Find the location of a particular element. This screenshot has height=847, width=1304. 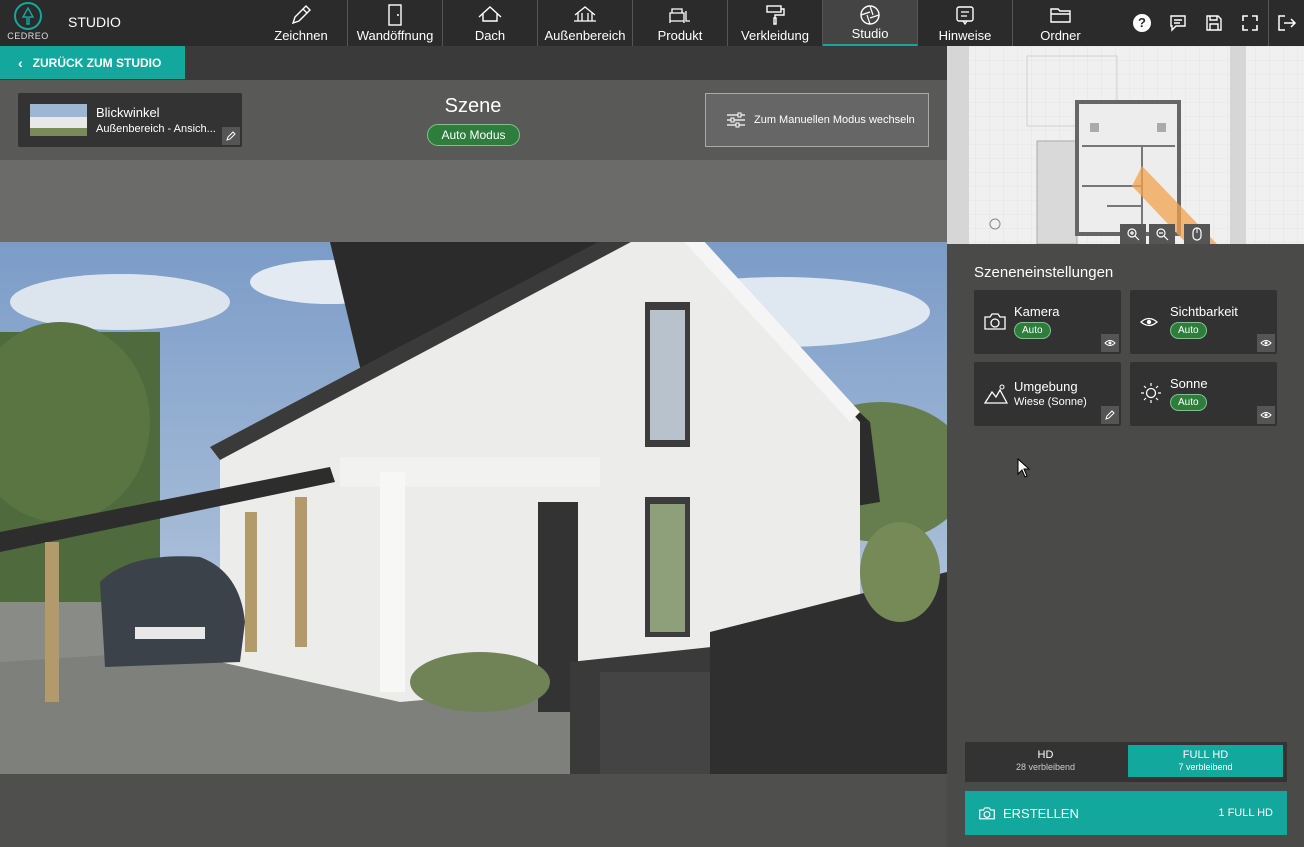

mouse-mode-button is located at coordinates (1197, 234).